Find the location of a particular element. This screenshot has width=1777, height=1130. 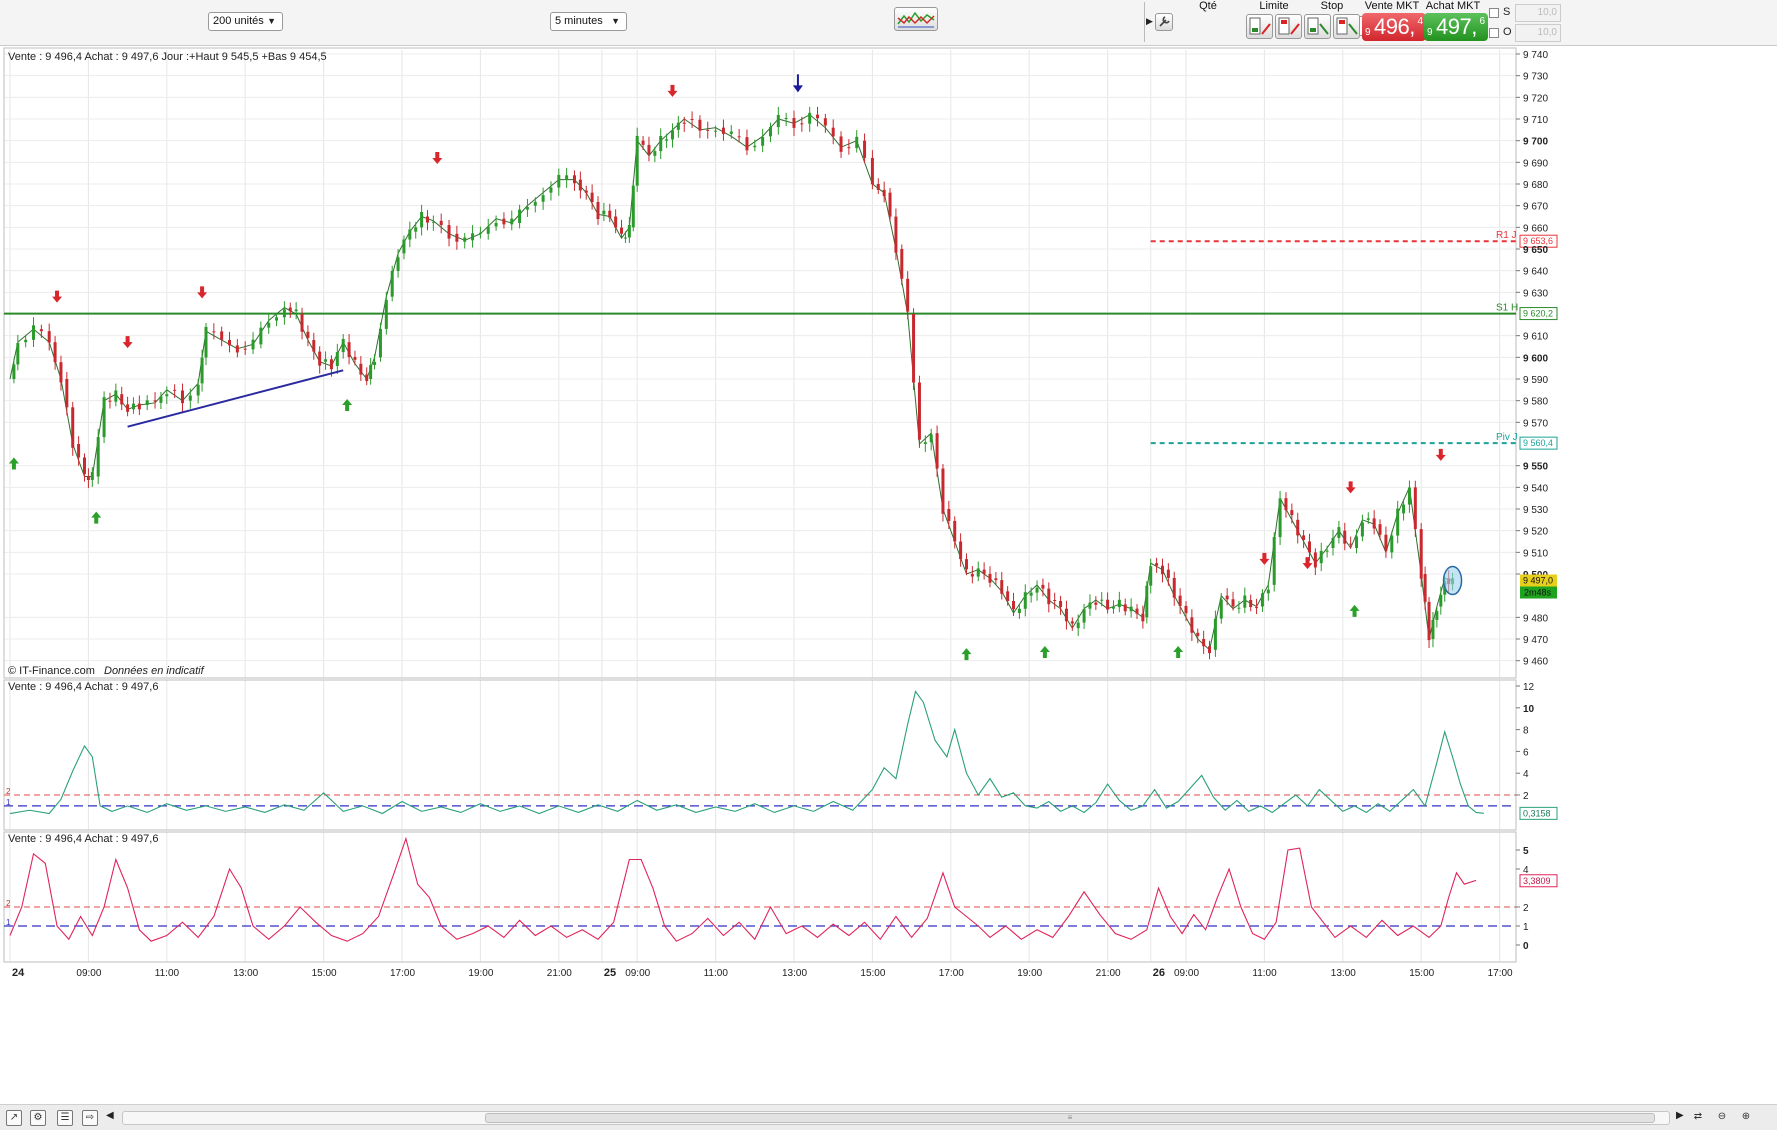

time-axis-label: 19:00 is located at coordinates (480, 973).